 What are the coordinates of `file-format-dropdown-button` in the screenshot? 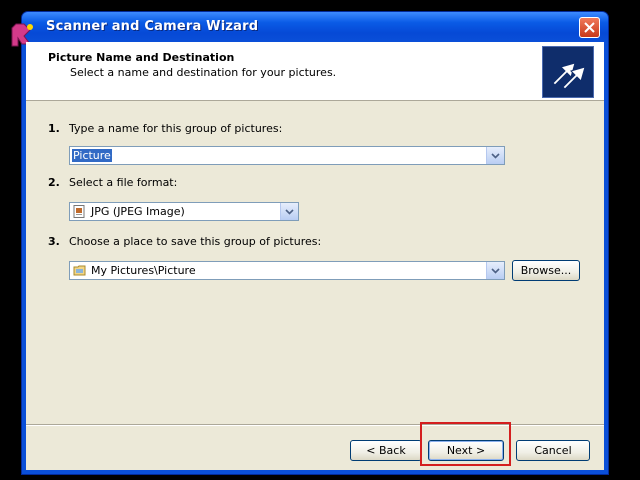 It's located at (289, 211).